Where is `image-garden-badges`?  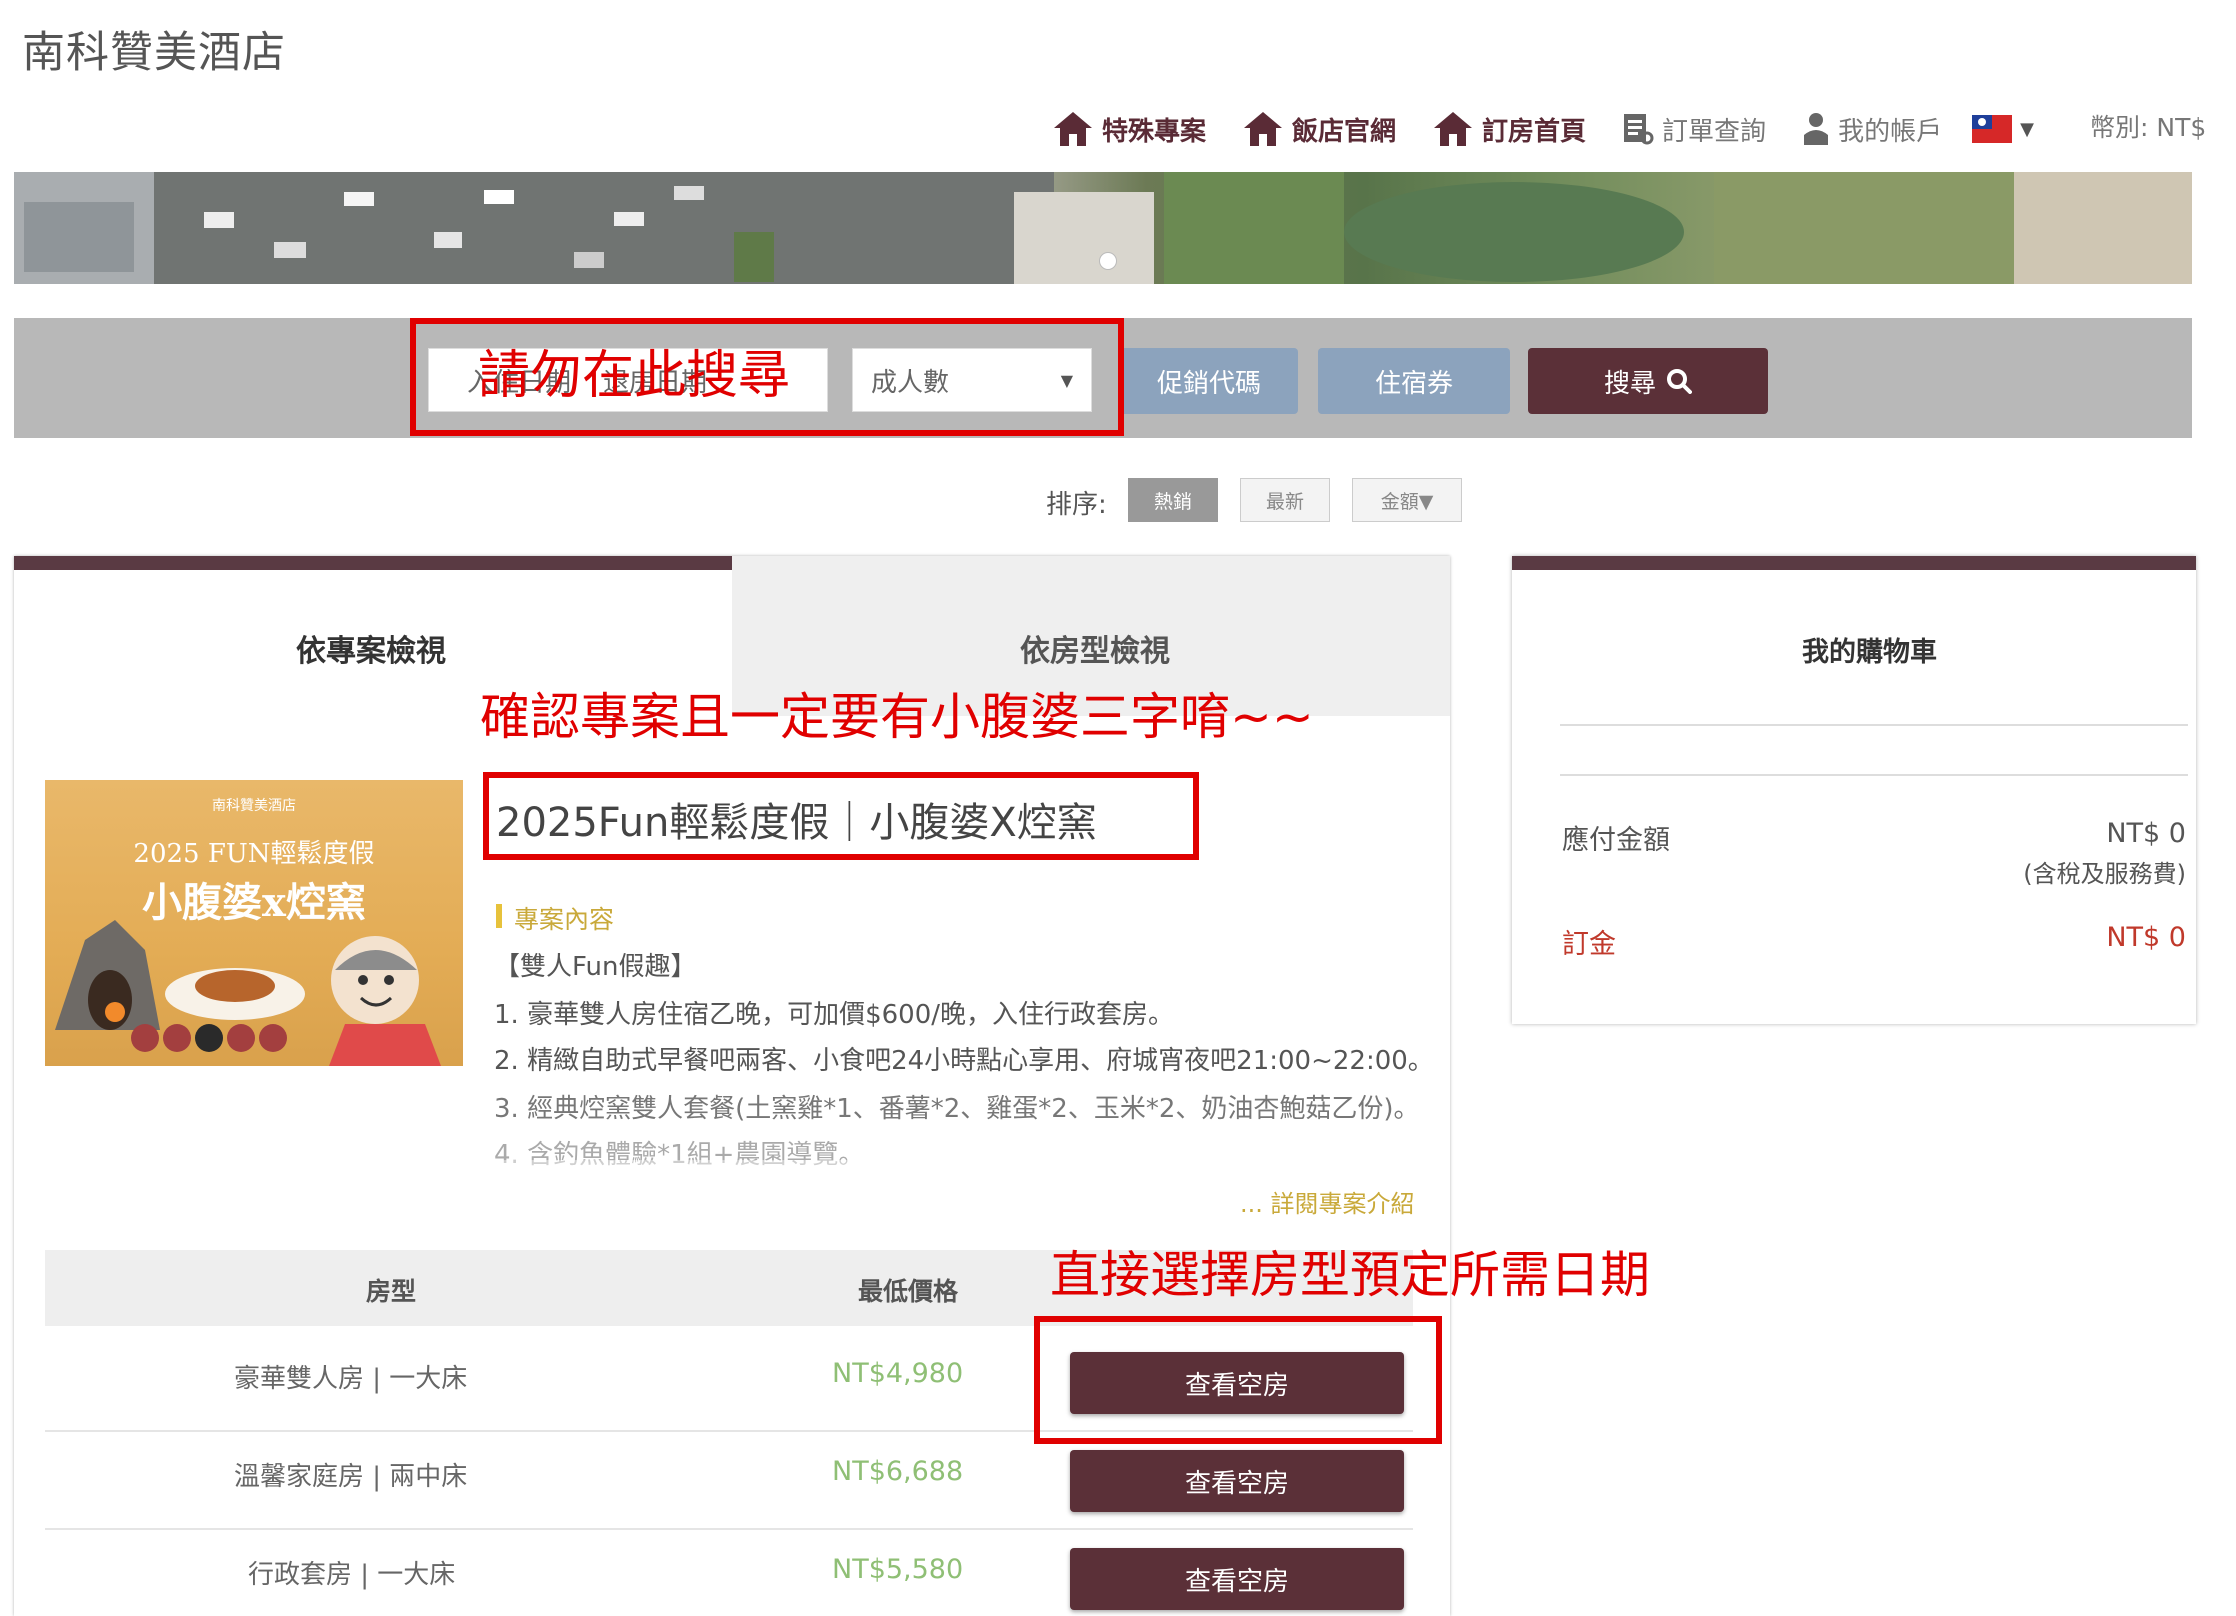 image-garden-badges is located at coordinates (209, 1038).